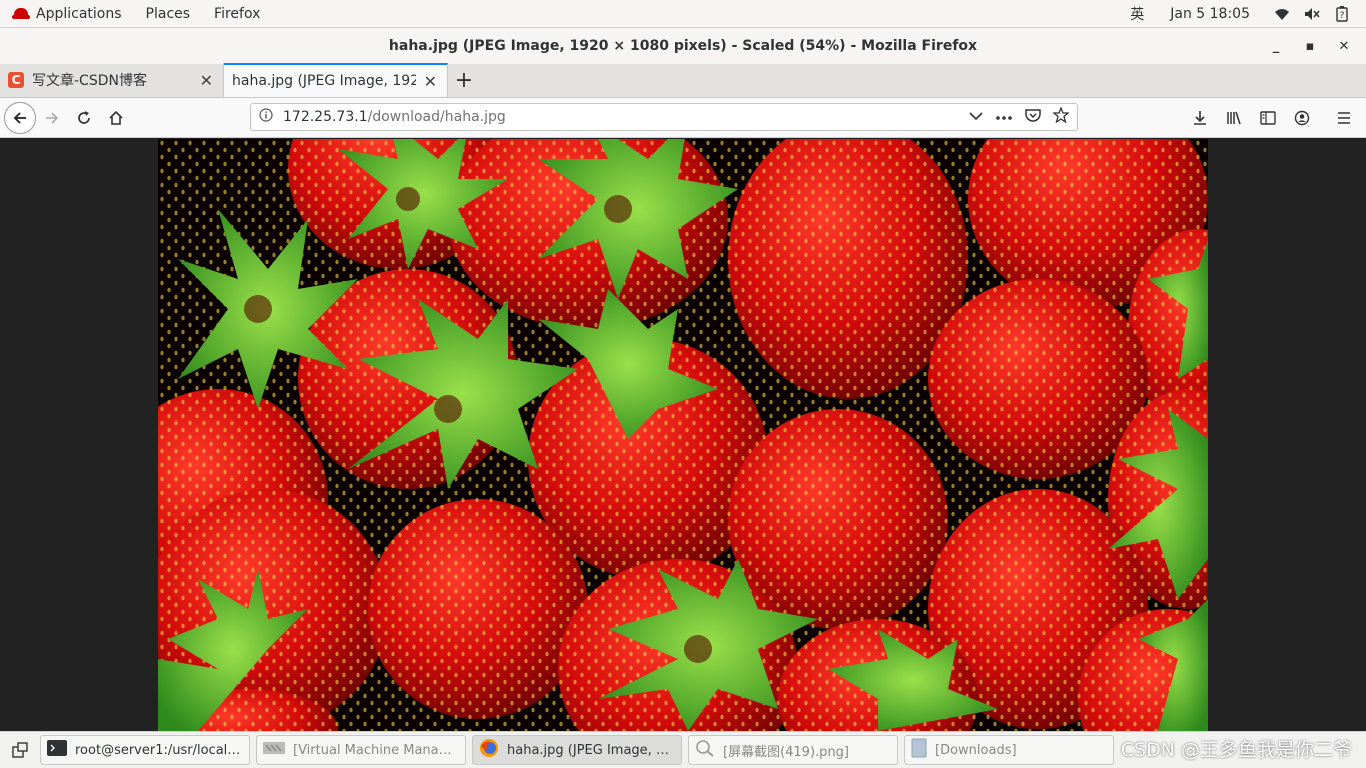 The image size is (1366, 768). I want to click on chevron-down-icon, so click(976, 117).